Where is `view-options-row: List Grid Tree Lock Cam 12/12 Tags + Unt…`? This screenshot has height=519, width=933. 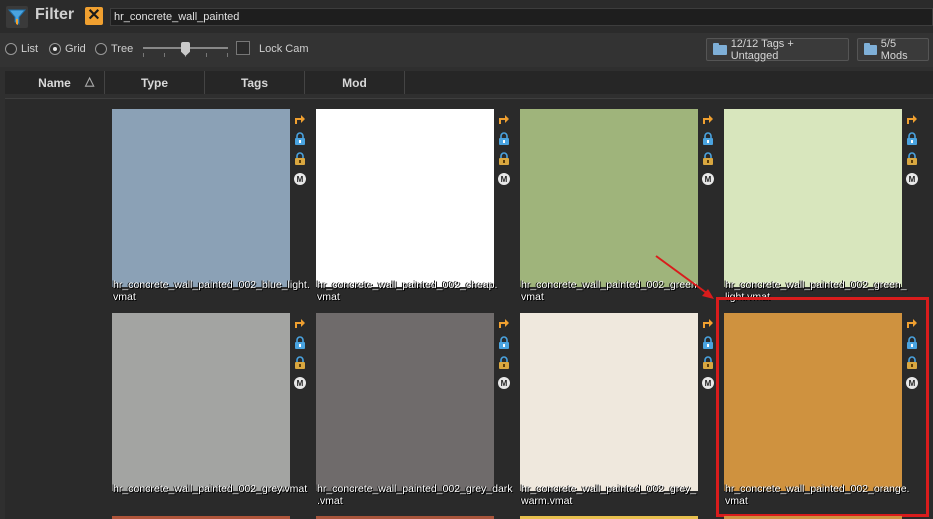 view-options-row: List Grid Tree Lock Cam 12/12 Tags + Unt… is located at coordinates (466, 50).